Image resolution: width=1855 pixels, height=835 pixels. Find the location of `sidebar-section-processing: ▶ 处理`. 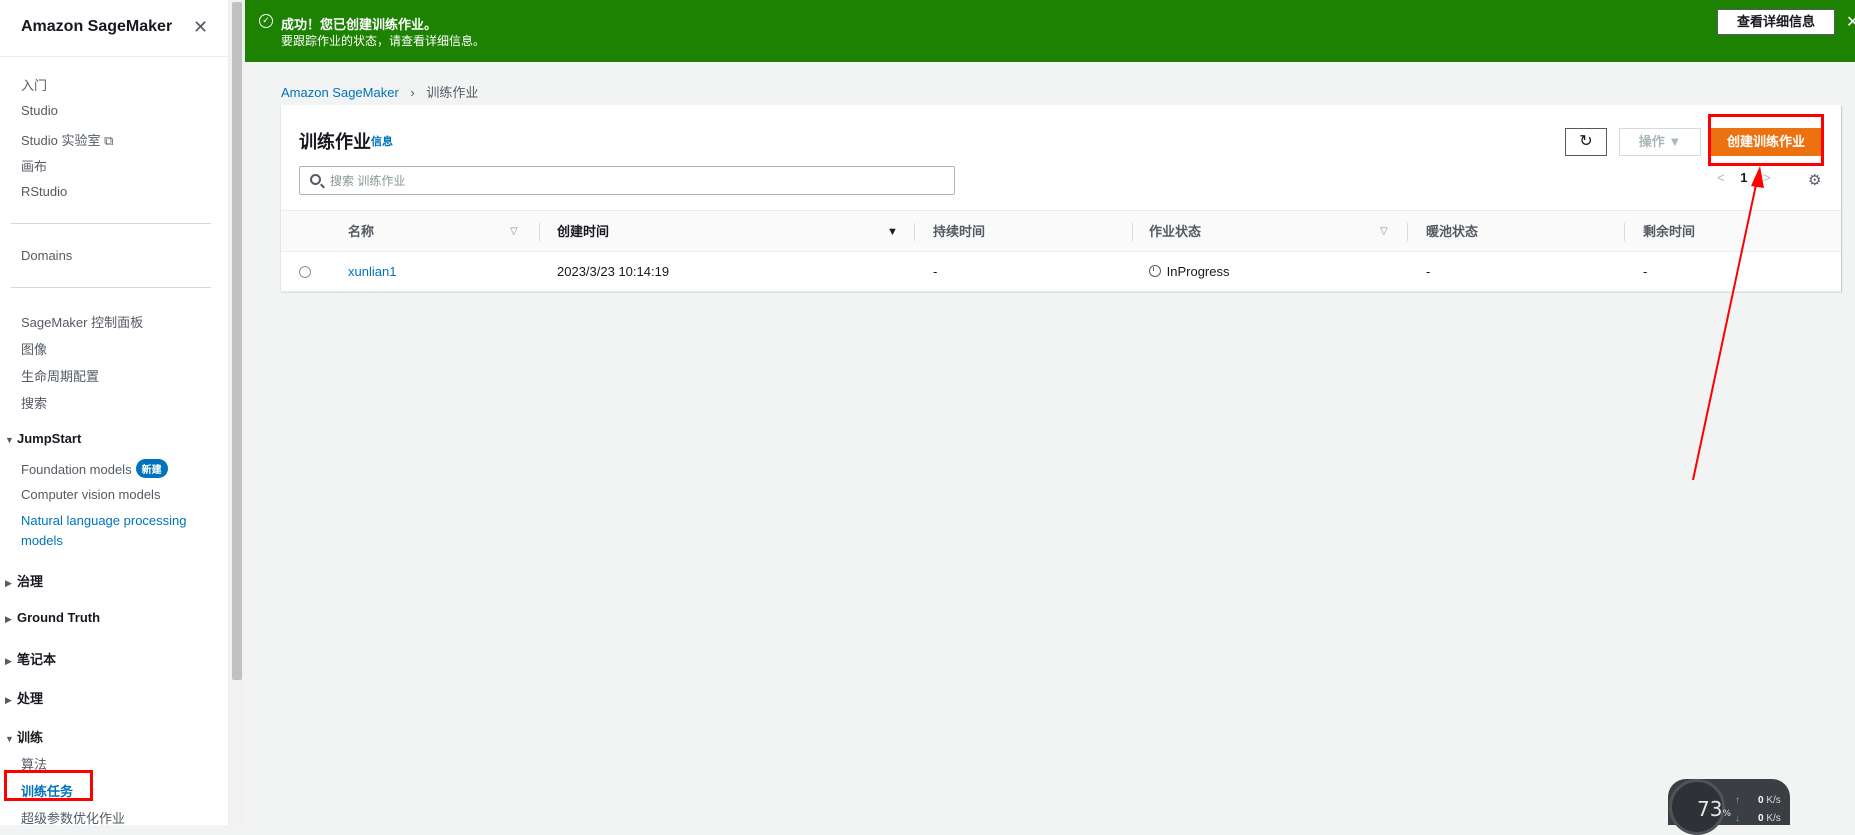

sidebar-section-processing: ▶ 处理 is located at coordinates (24, 697).